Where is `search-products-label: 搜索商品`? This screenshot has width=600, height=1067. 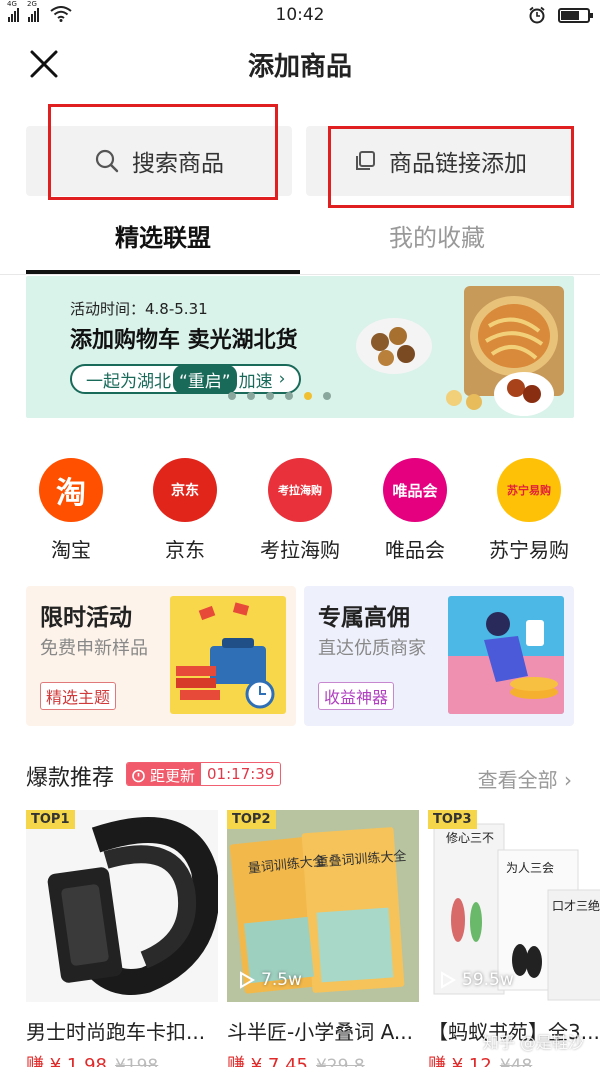 search-products-label: 搜索商品 is located at coordinates (178, 164).